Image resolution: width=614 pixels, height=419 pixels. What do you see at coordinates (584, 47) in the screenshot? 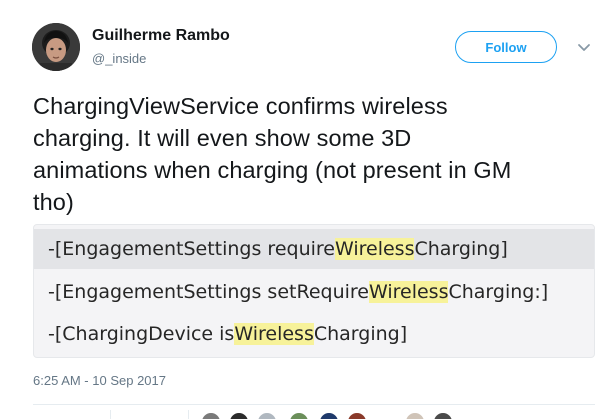
I see `chevron-down-icon` at bounding box center [584, 47].